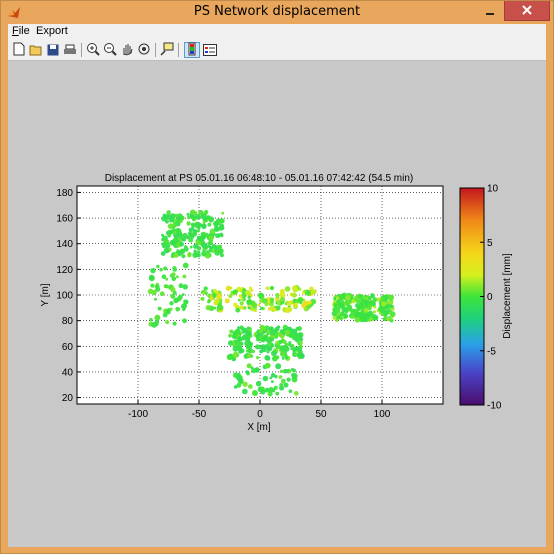 This screenshot has width=554, height=554. What do you see at coordinates (490, 297) in the screenshot?
I see `colorbar-tick-label: 0` at bounding box center [490, 297].